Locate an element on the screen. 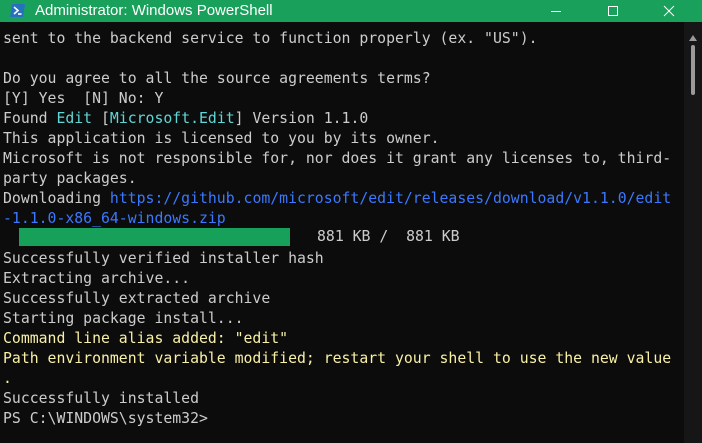 This screenshot has width=702, height=443. output-line: [Y] Yes [N] No: Y is located at coordinates (83, 98).